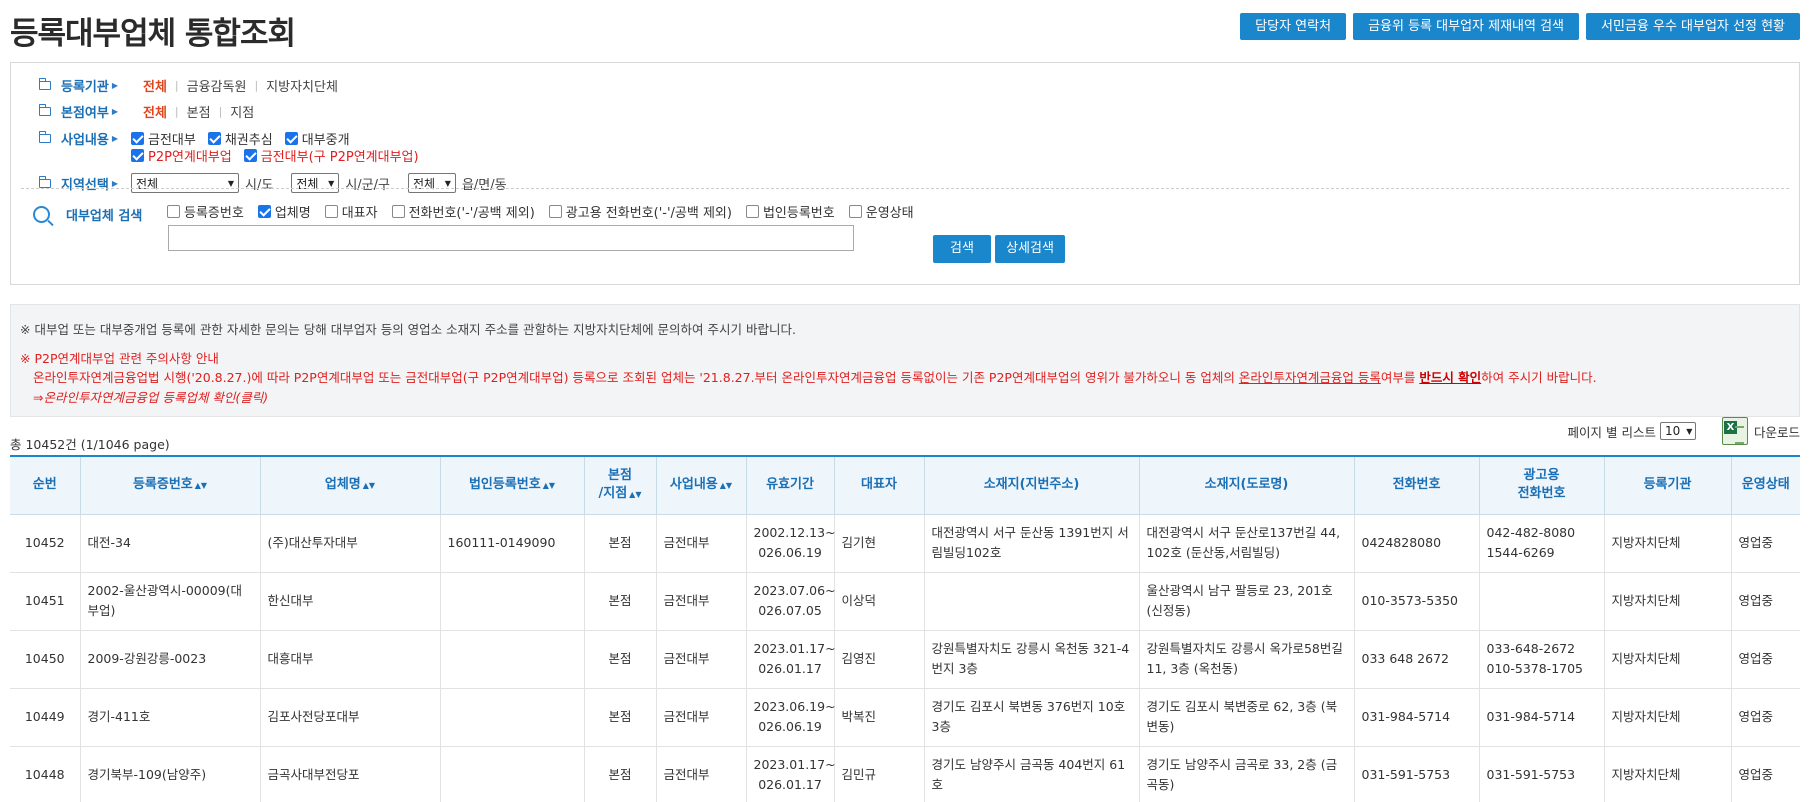 The image size is (1810, 802). What do you see at coordinates (302, 85) in the screenshot?
I see `registrar-option-local: 지방자치단체` at bounding box center [302, 85].